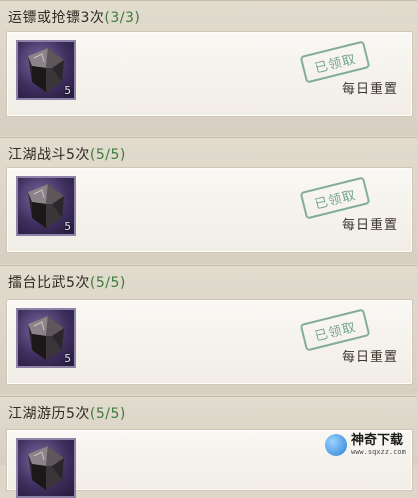 The image size is (417, 498). What do you see at coordinates (377, 440) in the screenshot?
I see `watermark-name: 神奇下载` at bounding box center [377, 440].